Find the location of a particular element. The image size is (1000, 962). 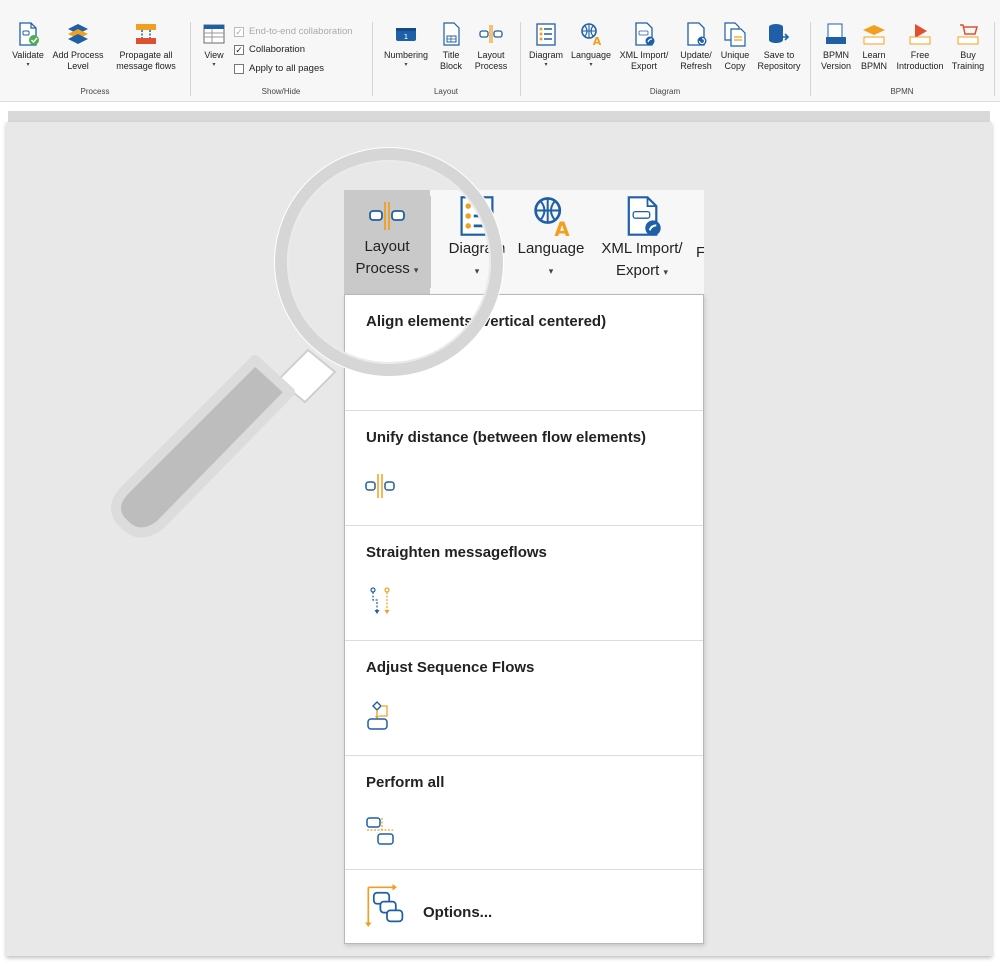

diagram-button-zoomed: Diagram ▾ is located at coordinates (477, 236).